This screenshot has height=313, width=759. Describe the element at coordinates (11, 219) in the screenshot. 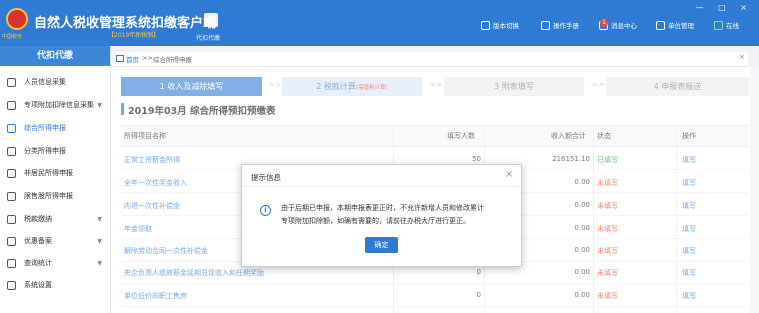

I see `tax-icon` at that location.